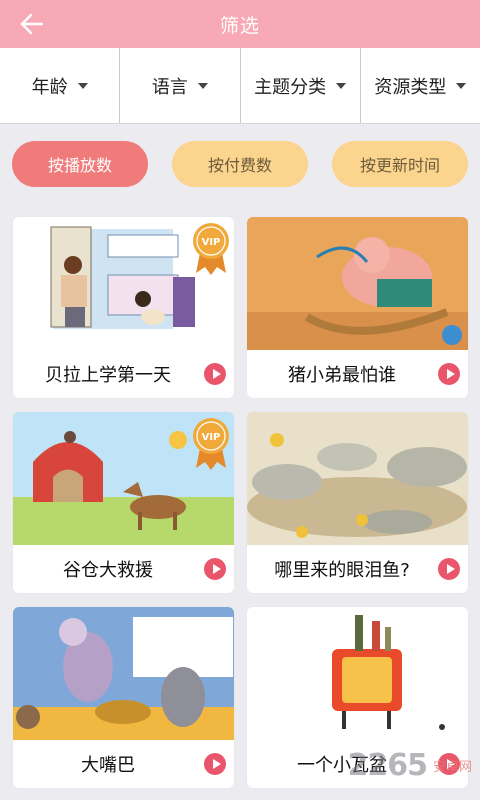 This screenshot has height=800, width=480. I want to click on book-title: 大嘴巴, so click(108, 765).